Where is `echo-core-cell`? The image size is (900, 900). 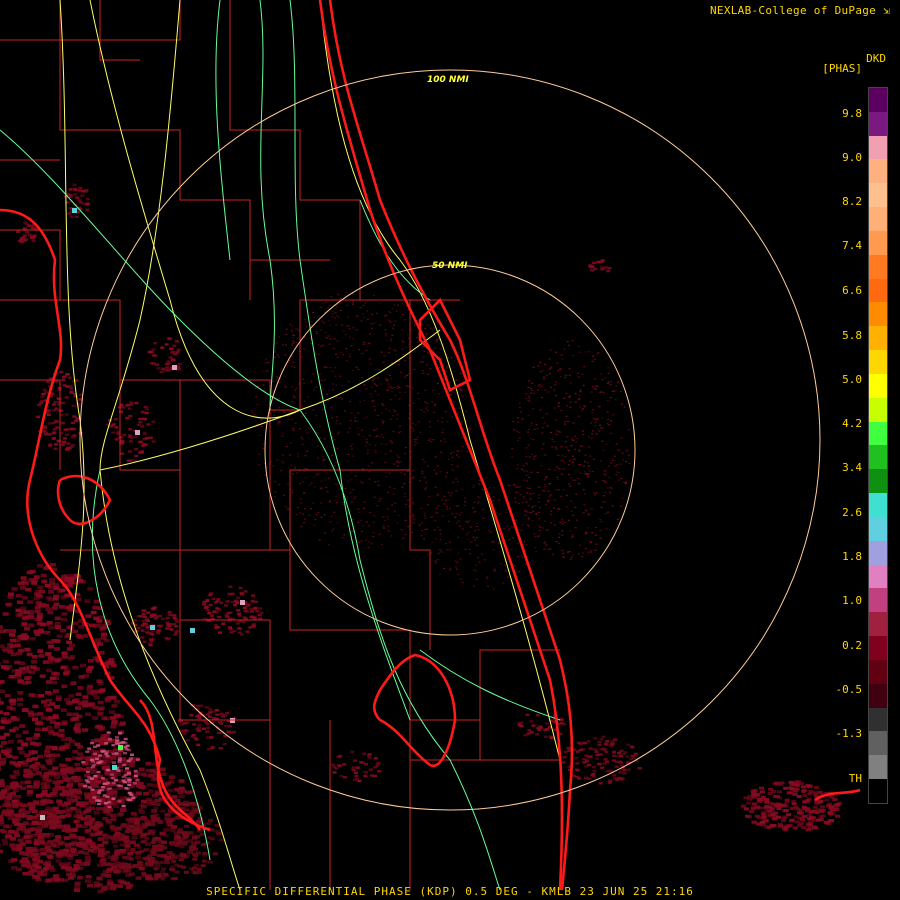
echo-core-cell is located at coordinates (137, 432).